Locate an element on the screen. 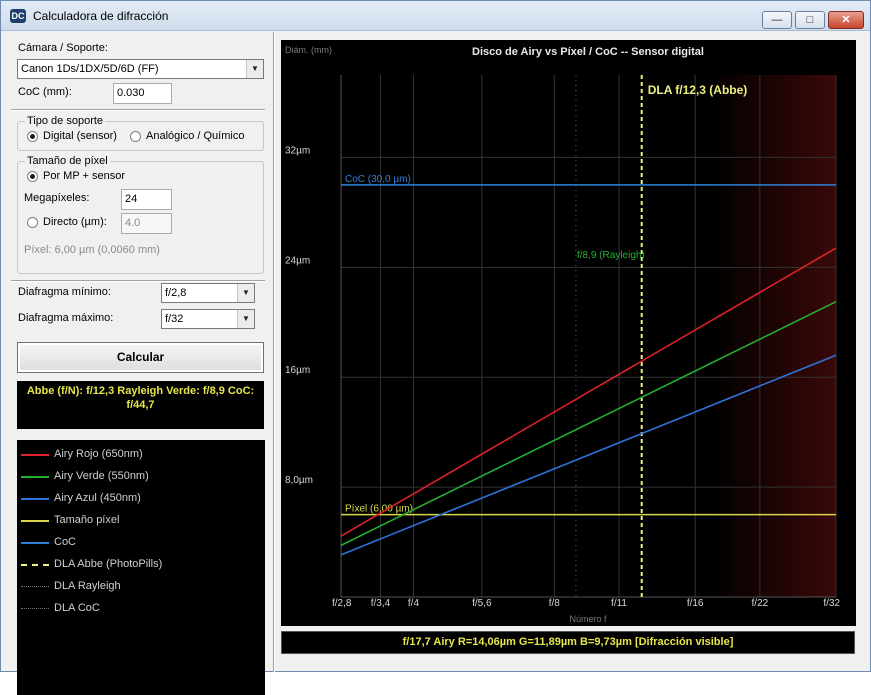  app-logo-icon: DC is located at coordinates (18, 16).